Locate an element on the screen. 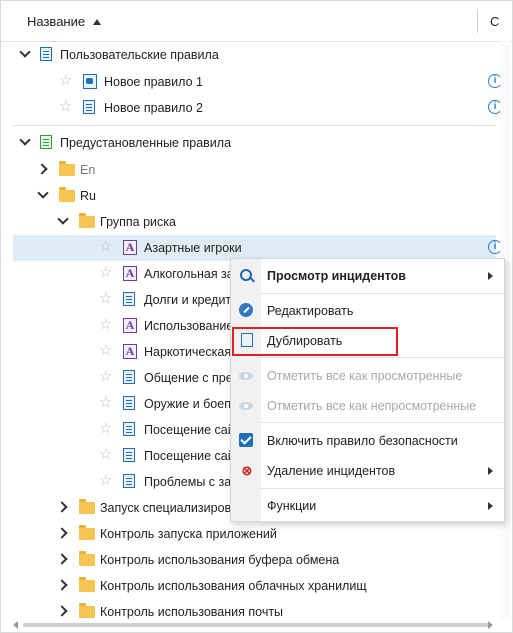 This screenshot has height=633, width=513. tree-node-folder: Контроль использования облачных хранилищ is located at coordinates (254, 586).